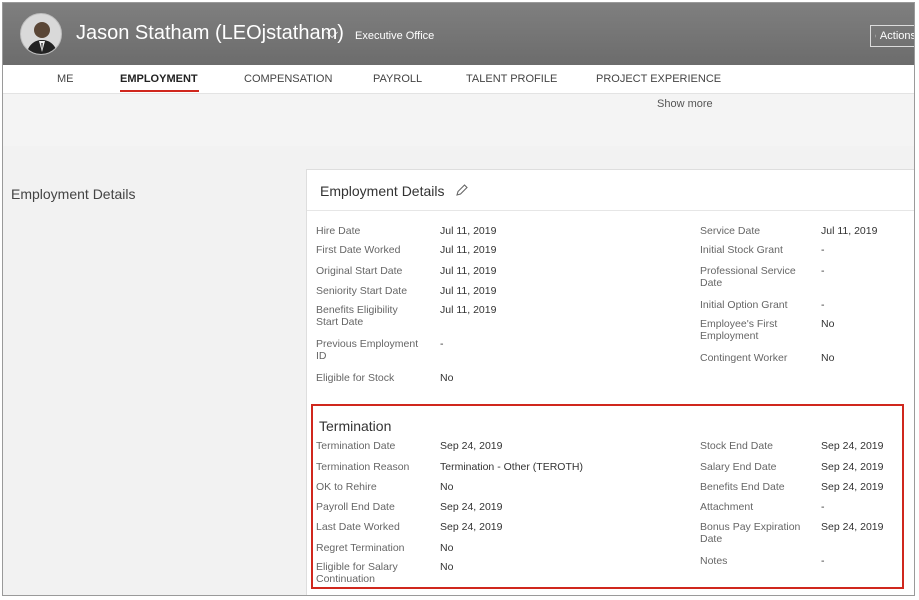 This screenshot has width=919, height=600. What do you see at coordinates (346, 487) in the screenshot?
I see `field-label: OK to Rehire` at bounding box center [346, 487].